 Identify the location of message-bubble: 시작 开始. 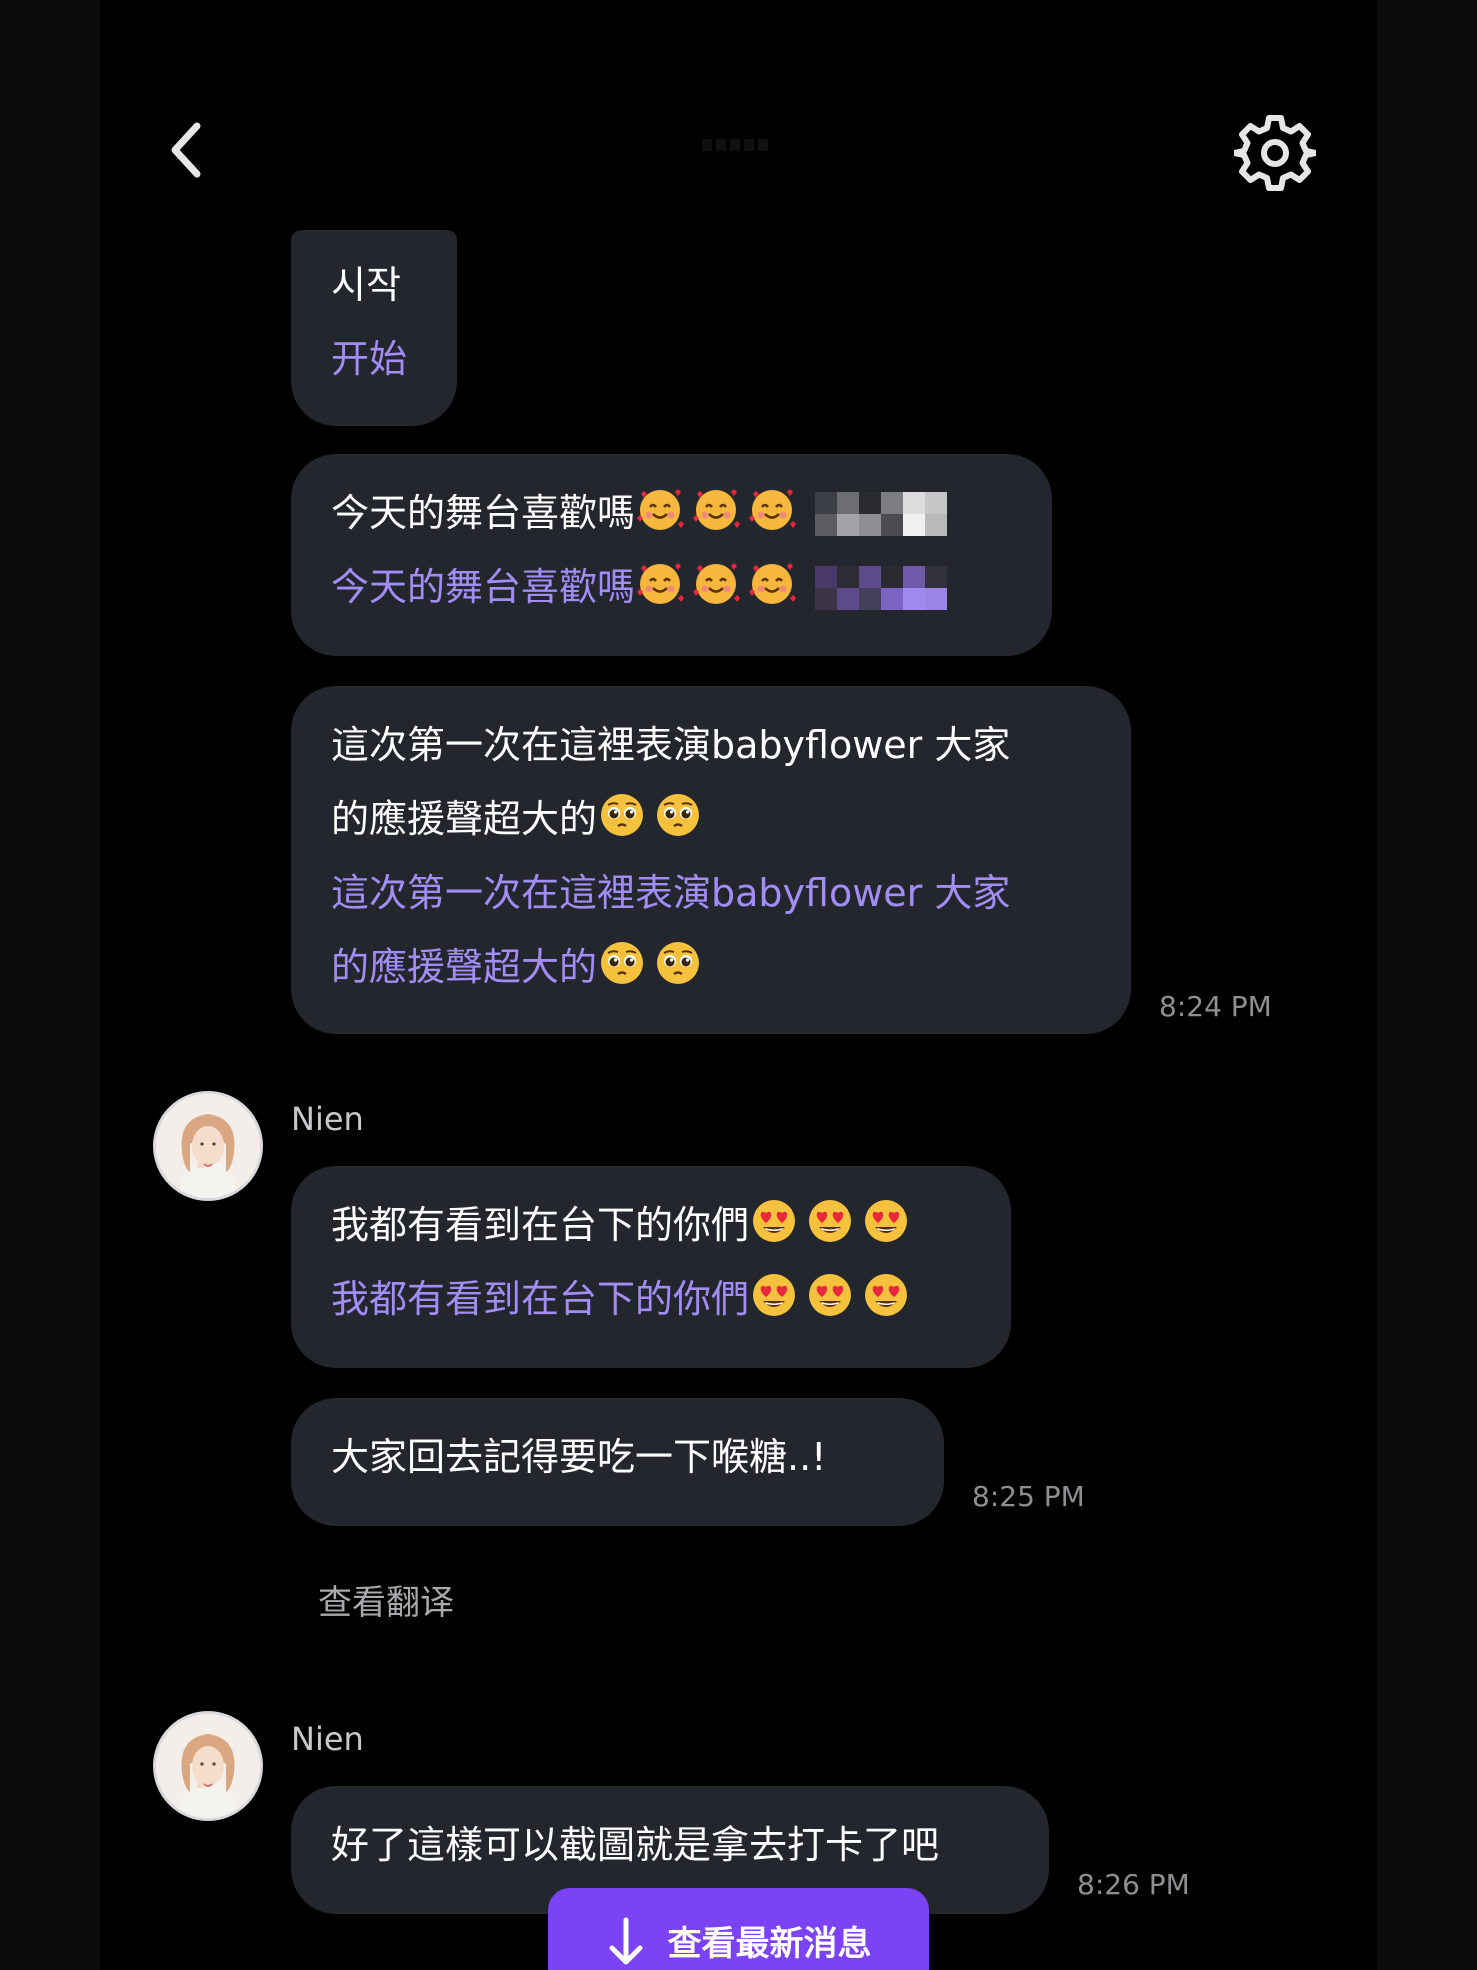
(374, 328).